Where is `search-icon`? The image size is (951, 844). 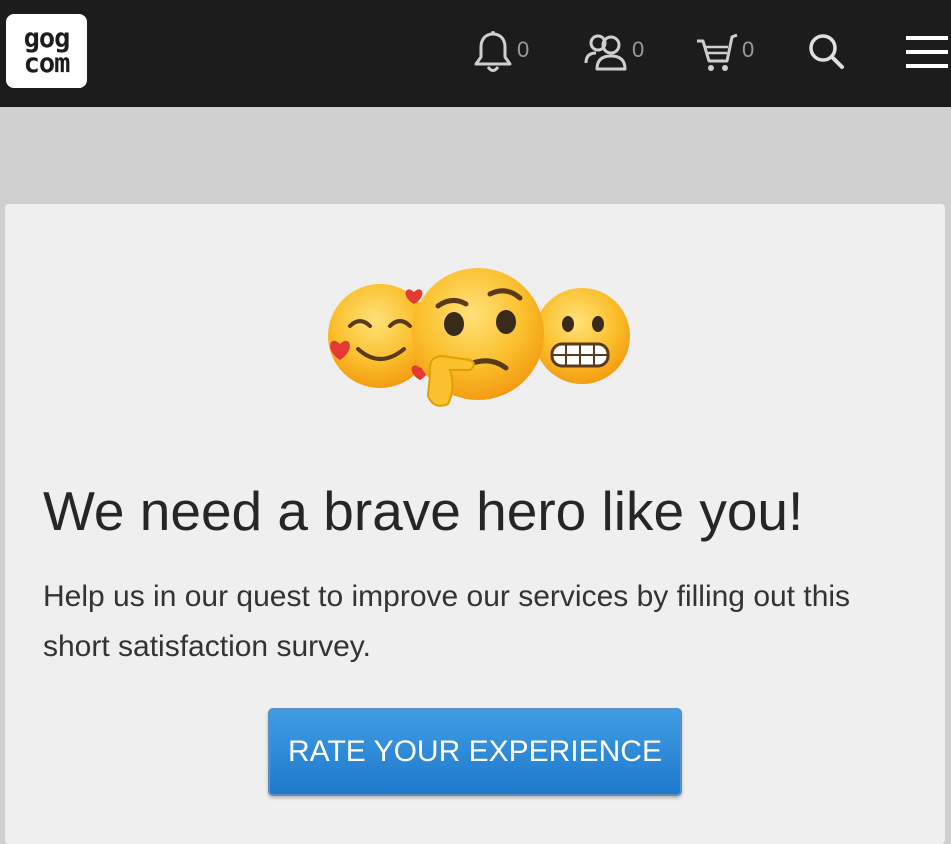 search-icon is located at coordinates (826, 52).